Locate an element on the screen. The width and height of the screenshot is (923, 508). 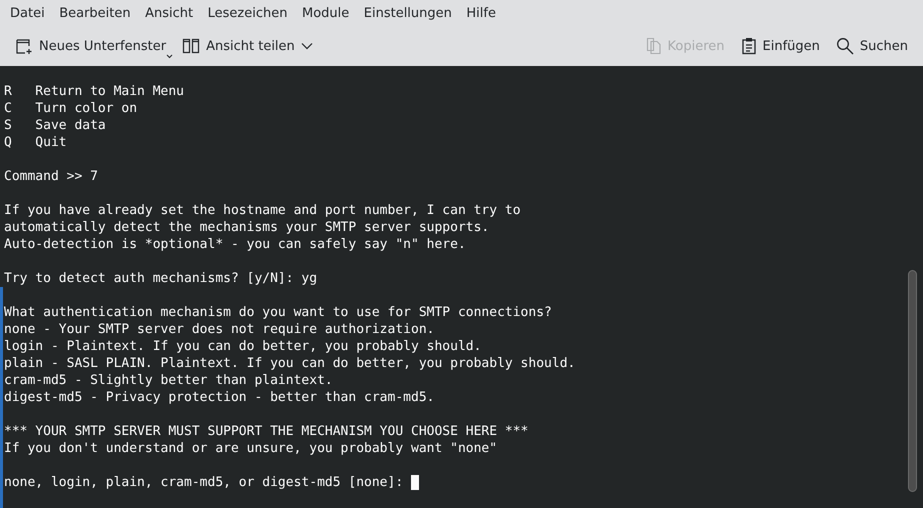
clipboard-icon is located at coordinates (748, 46).